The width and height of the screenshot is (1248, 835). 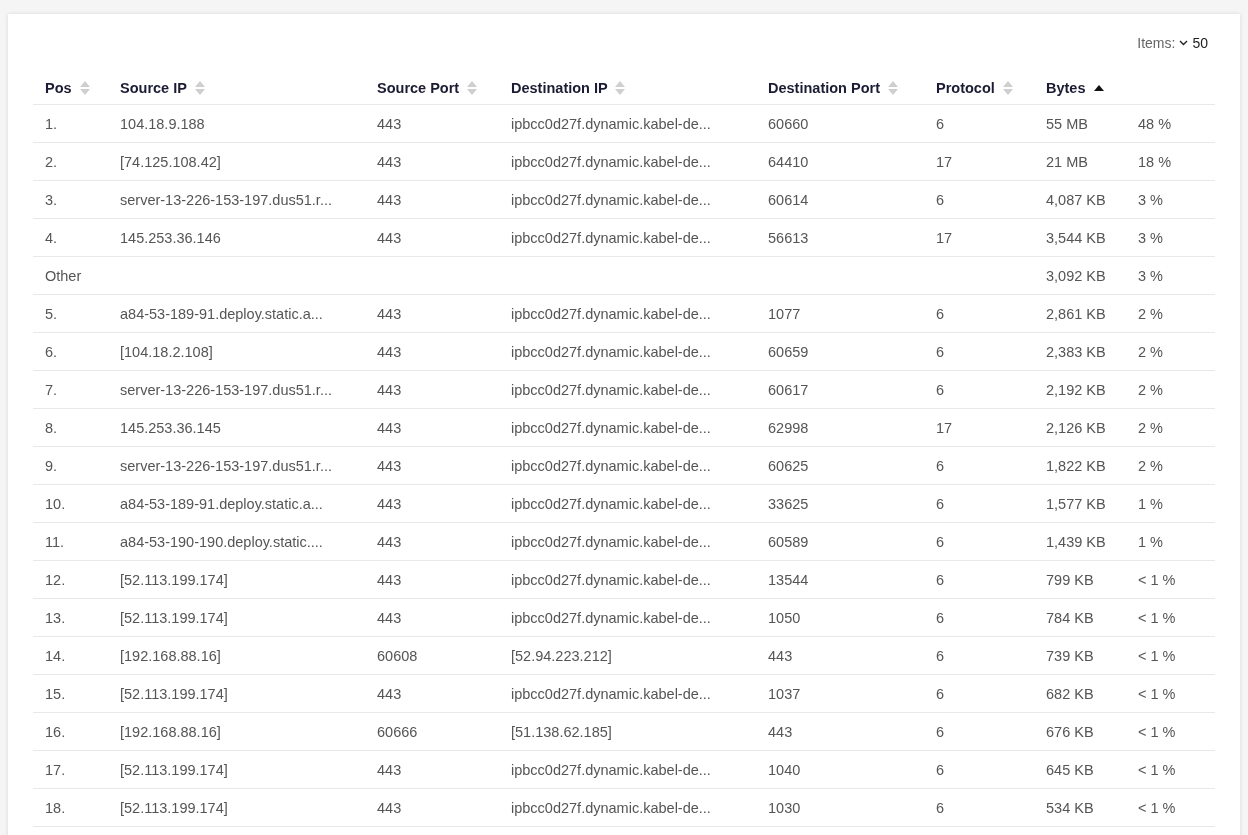 What do you see at coordinates (1080, 807) in the screenshot?
I see `bytes-cell: 534 KB` at bounding box center [1080, 807].